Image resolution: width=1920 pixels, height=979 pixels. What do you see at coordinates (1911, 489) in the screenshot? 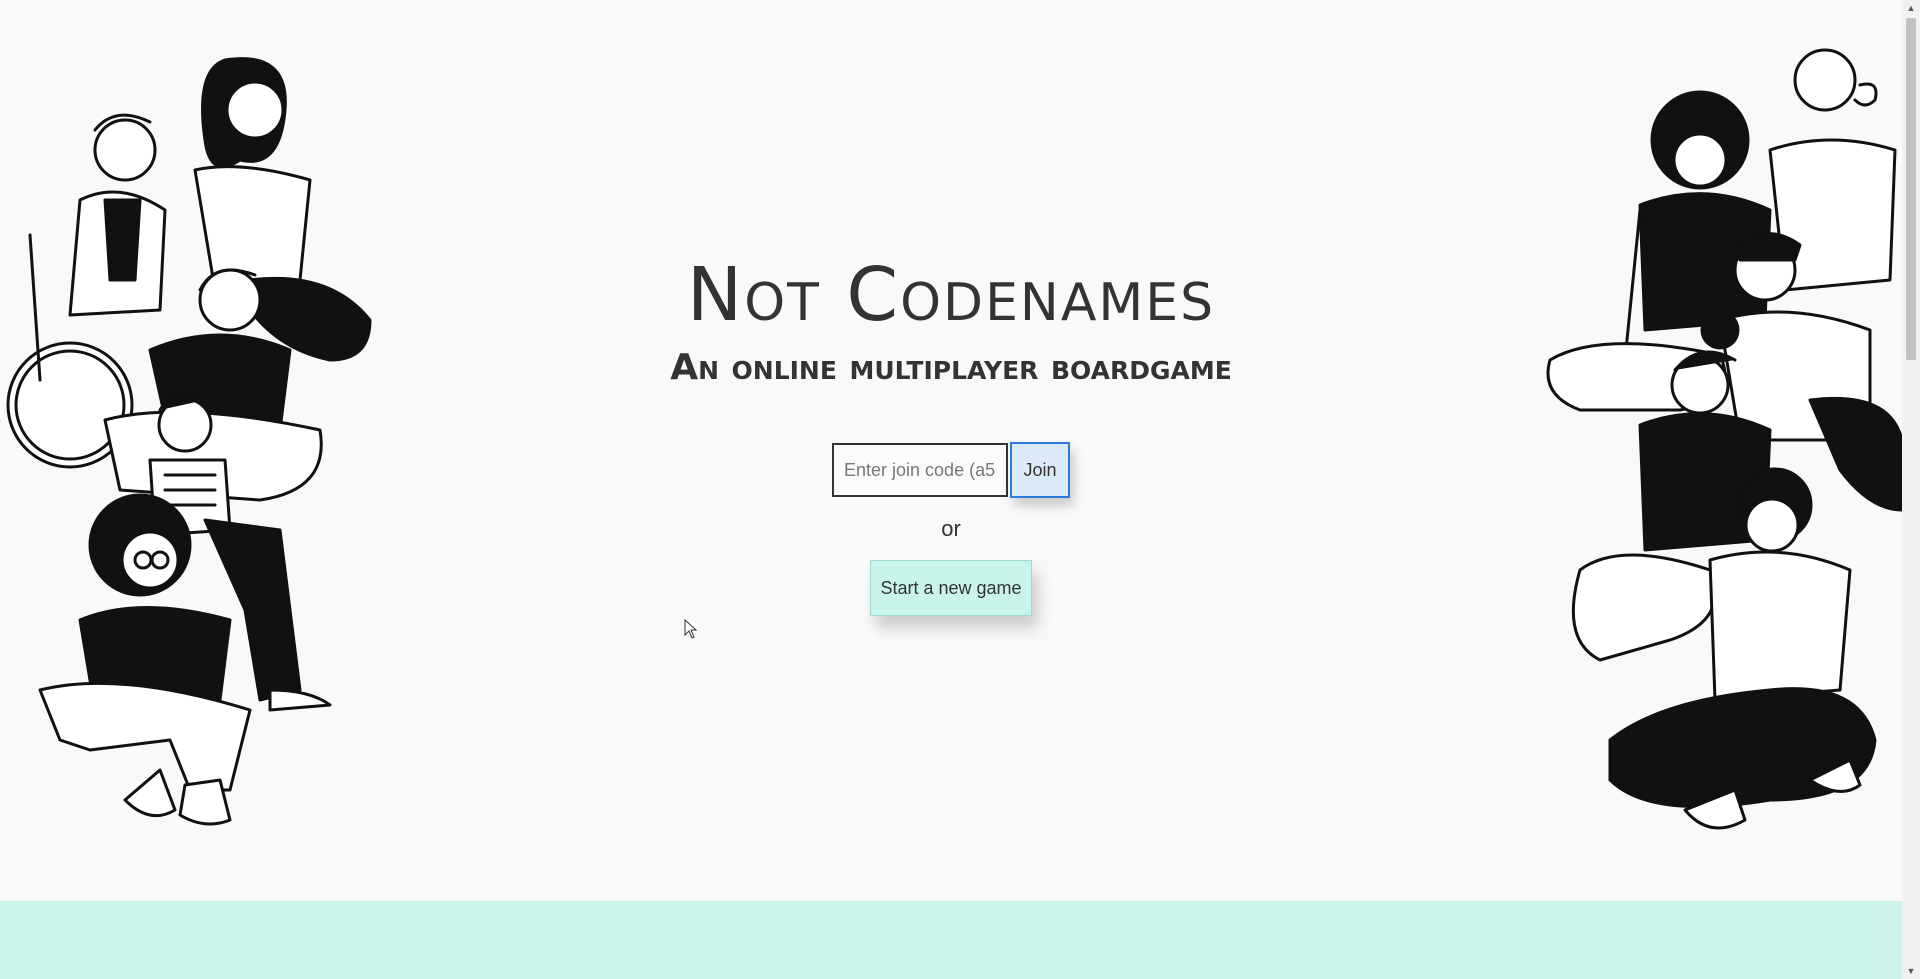
I see `vertical-scrollbar: ▲ ▼` at bounding box center [1911, 489].